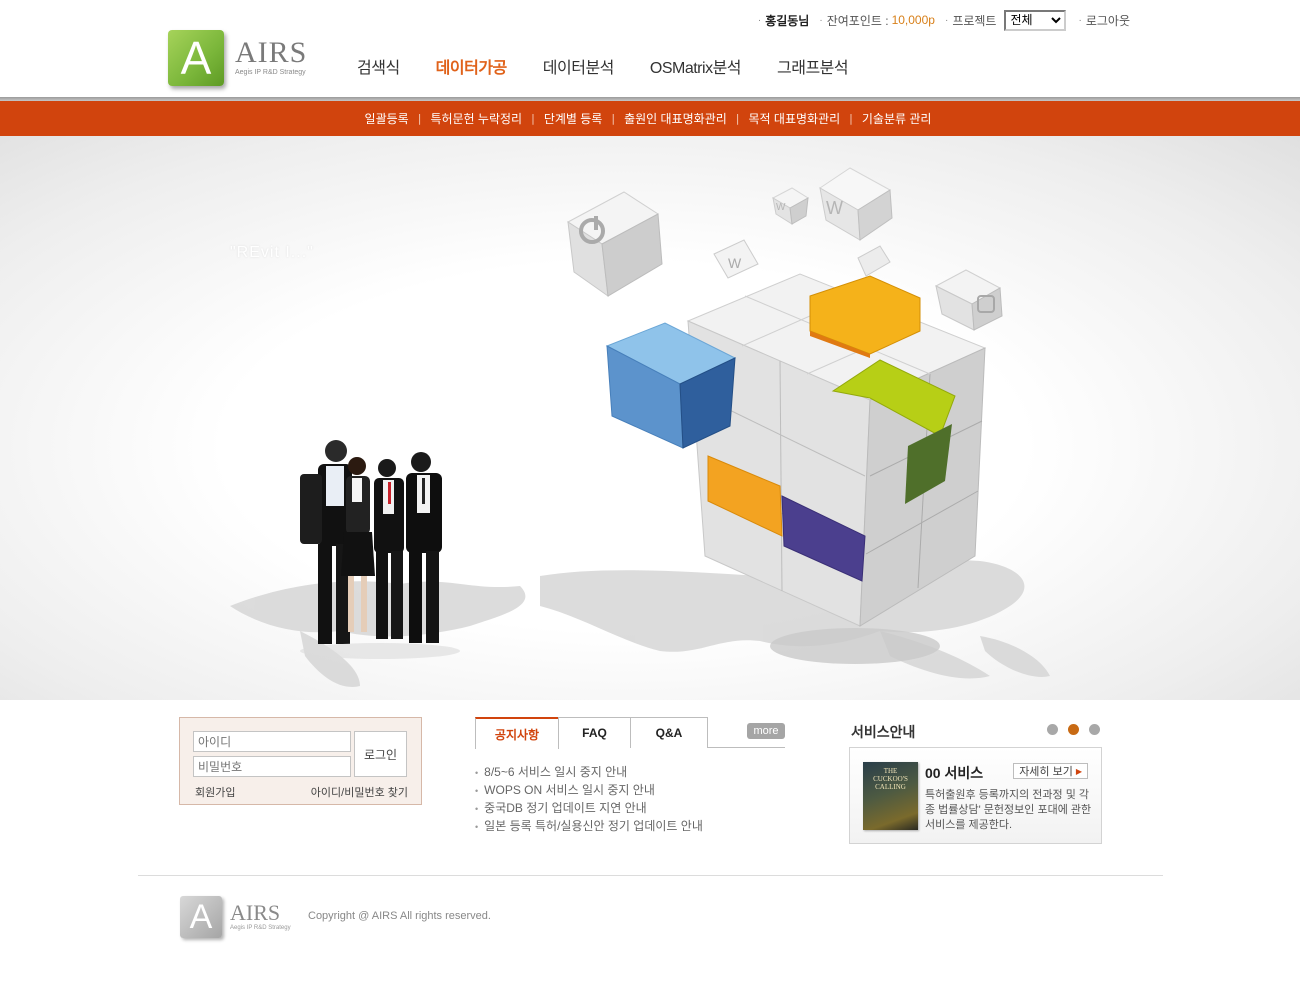  Describe the element at coordinates (387, 118) in the screenshot. I see `subnav-item-bulk-register: 일괄등록` at that location.